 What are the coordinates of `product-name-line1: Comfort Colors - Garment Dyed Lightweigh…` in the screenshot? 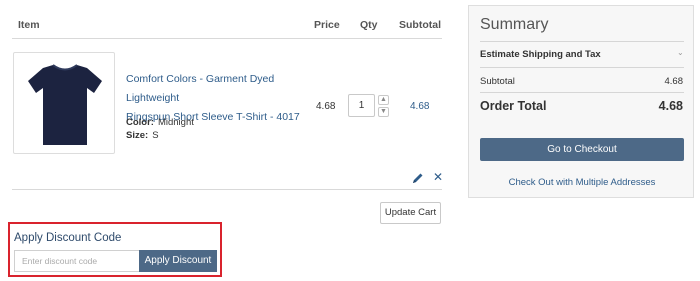 It's located at (200, 88).